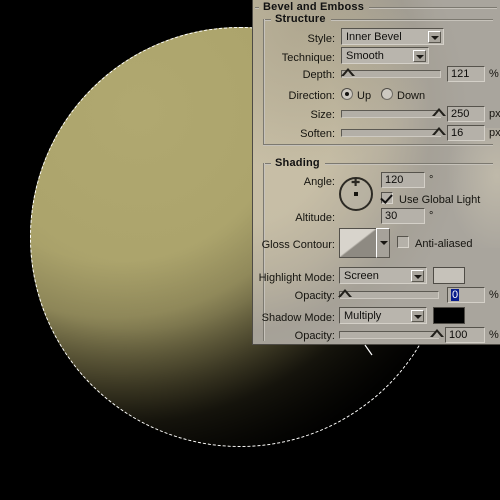 This screenshot has width=500, height=500. What do you see at coordinates (314, 7) in the screenshot?
I see `panel-title: Bevel and Emboss` at bounding box center [314, 7].